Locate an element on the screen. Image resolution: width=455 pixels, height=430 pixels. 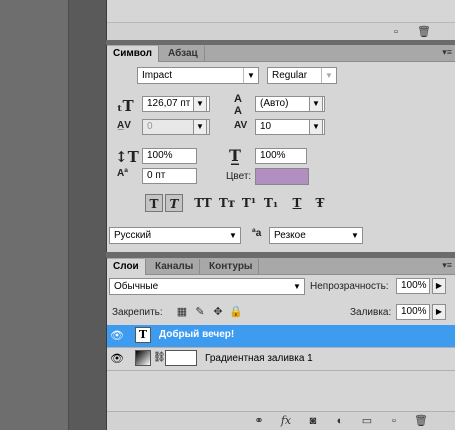
toolbar-strip is located at coordinates (87, 215).